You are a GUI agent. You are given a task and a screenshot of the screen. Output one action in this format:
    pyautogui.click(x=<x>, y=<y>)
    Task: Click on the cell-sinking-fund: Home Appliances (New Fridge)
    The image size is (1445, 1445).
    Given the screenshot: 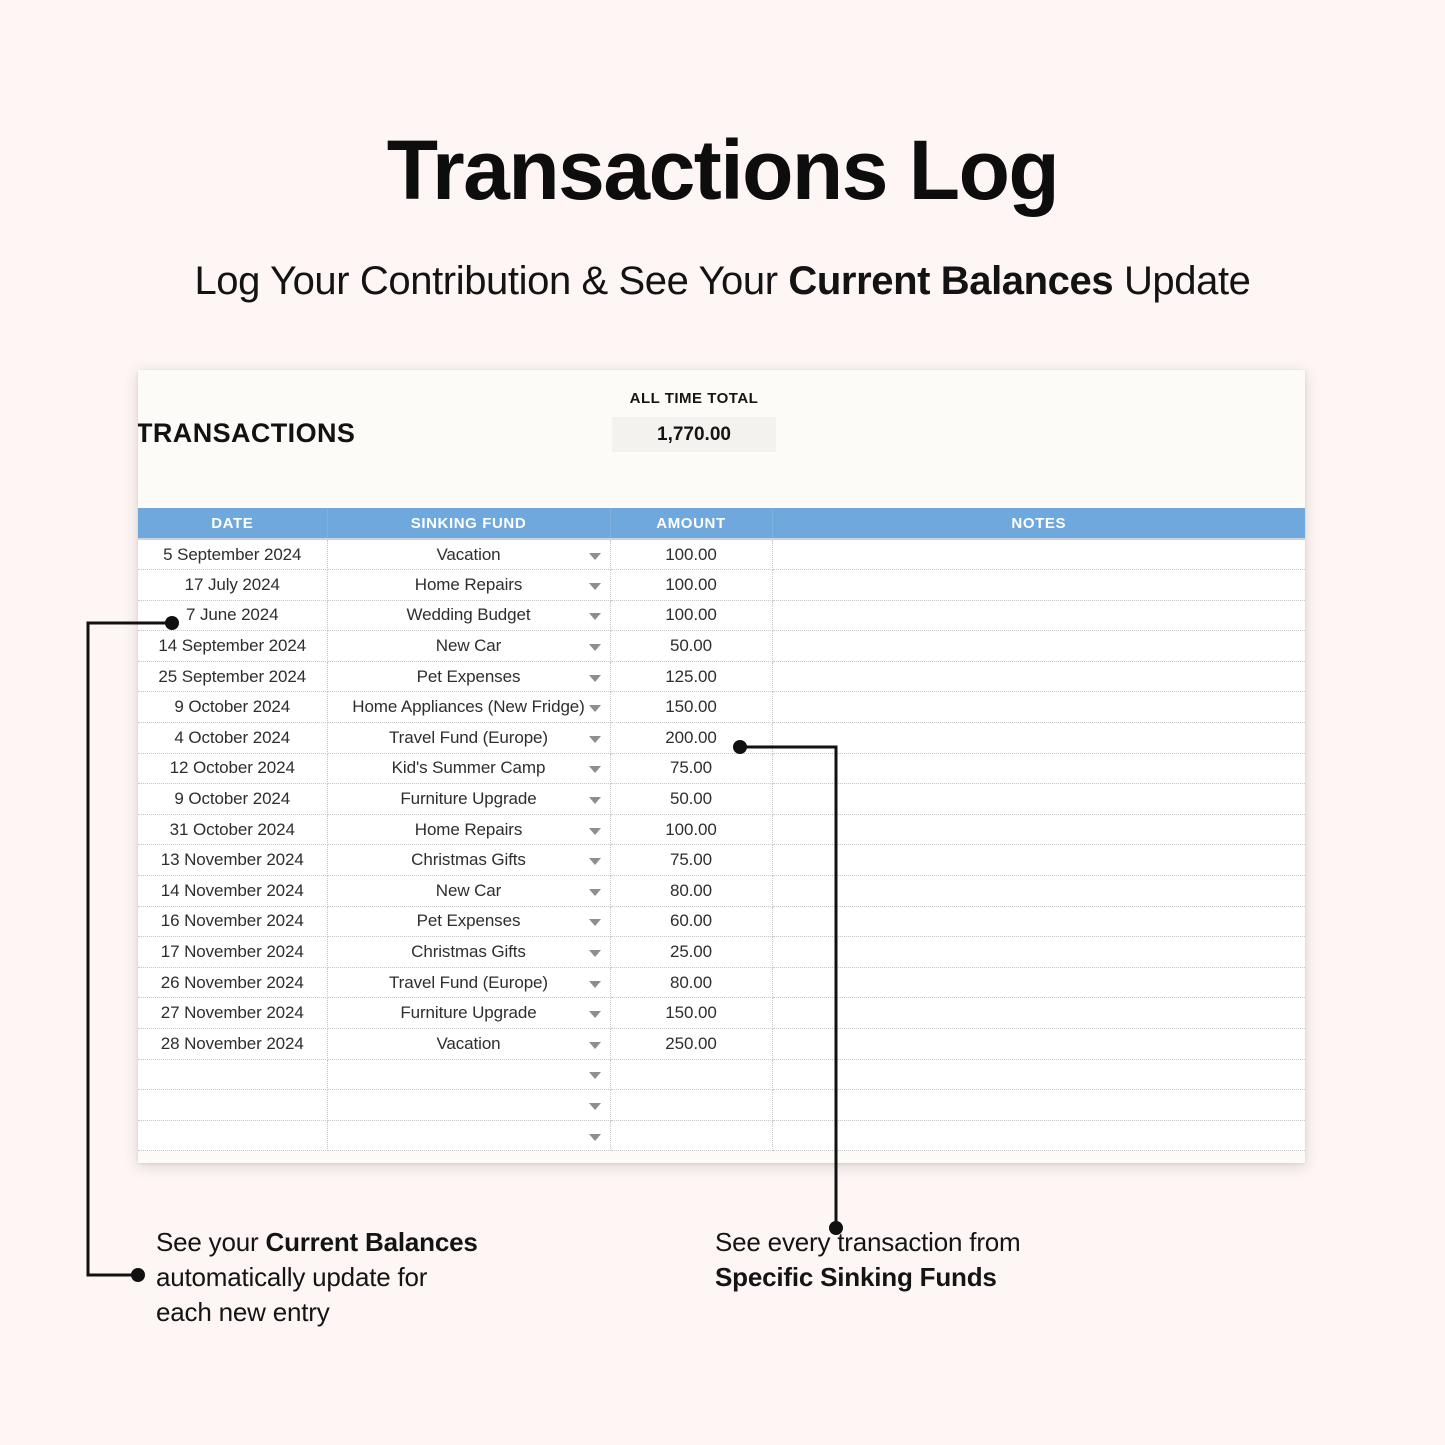 What is the action you would take?
    pyautogui.click(x=469, y=707)
    